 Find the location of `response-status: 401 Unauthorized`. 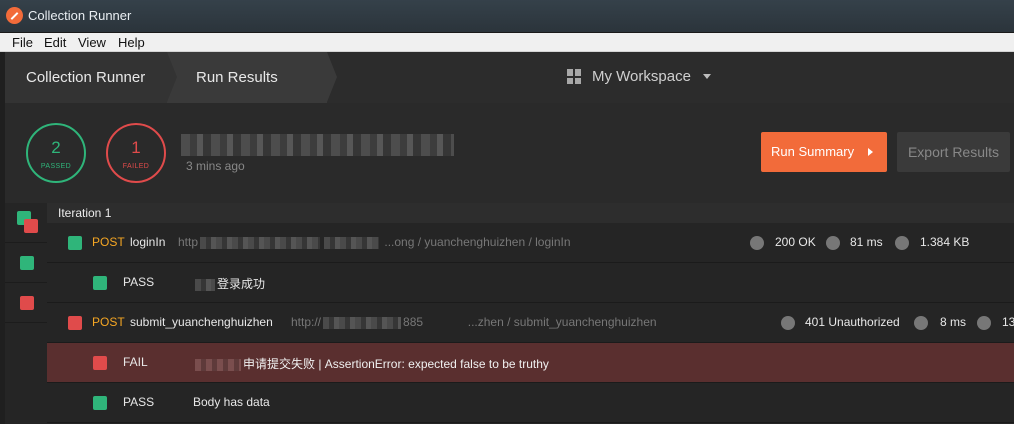

response-status: 401 Unauthorized is located at coordinates (852, 322).